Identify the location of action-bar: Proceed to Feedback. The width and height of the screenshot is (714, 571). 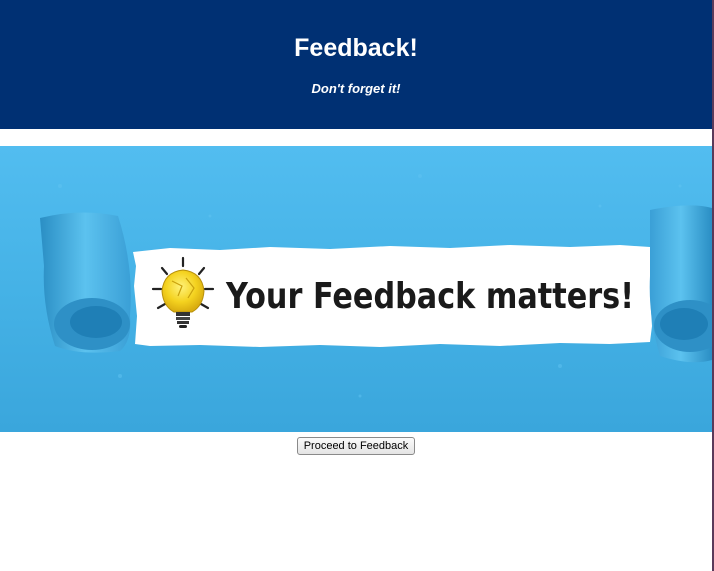
(356, 445).